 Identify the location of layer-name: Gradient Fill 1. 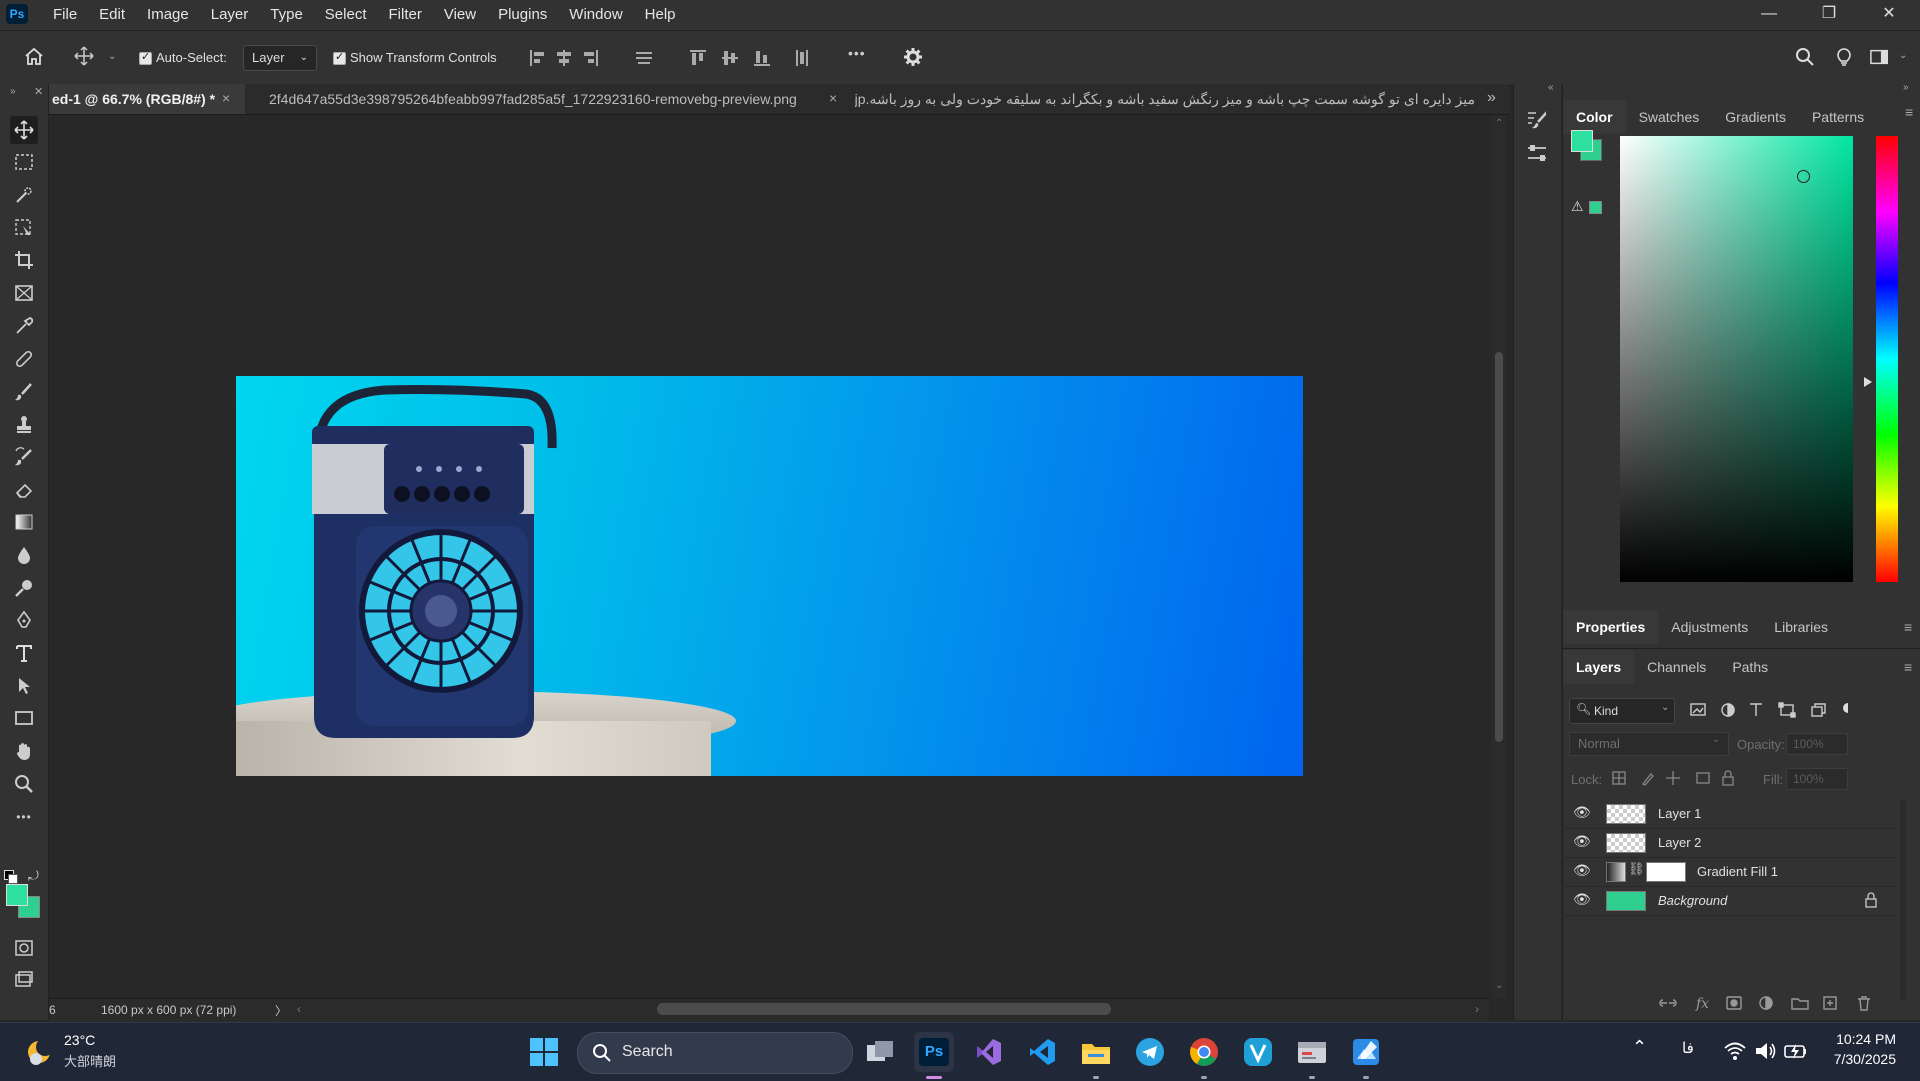
(1737, 871).